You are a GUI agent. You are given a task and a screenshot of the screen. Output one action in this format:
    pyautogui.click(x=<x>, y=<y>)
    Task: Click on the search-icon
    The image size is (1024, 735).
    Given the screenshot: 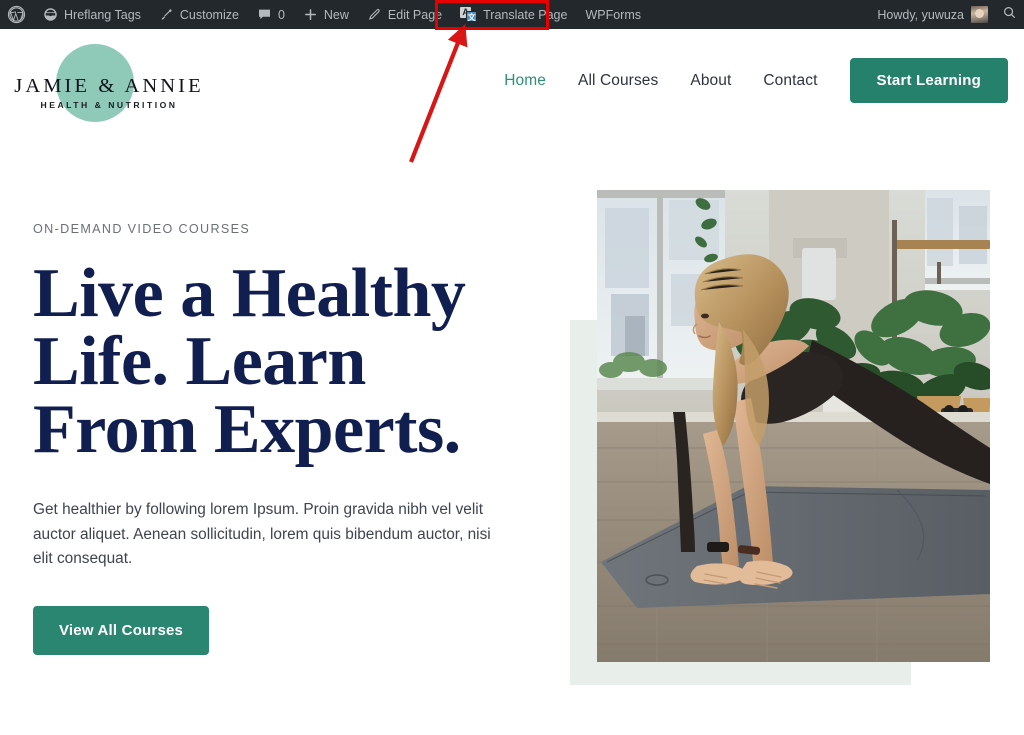 What is the action you would take?
    pyautogui.click(x=1009, y=15)
    